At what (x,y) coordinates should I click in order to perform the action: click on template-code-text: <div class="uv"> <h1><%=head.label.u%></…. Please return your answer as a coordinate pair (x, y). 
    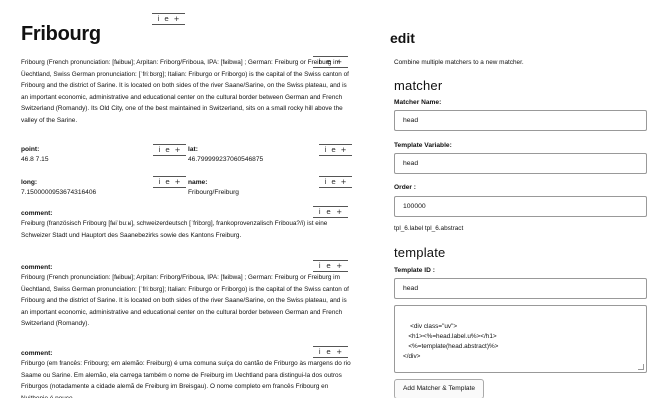
    Looking at the image, I should click on (451, 341).